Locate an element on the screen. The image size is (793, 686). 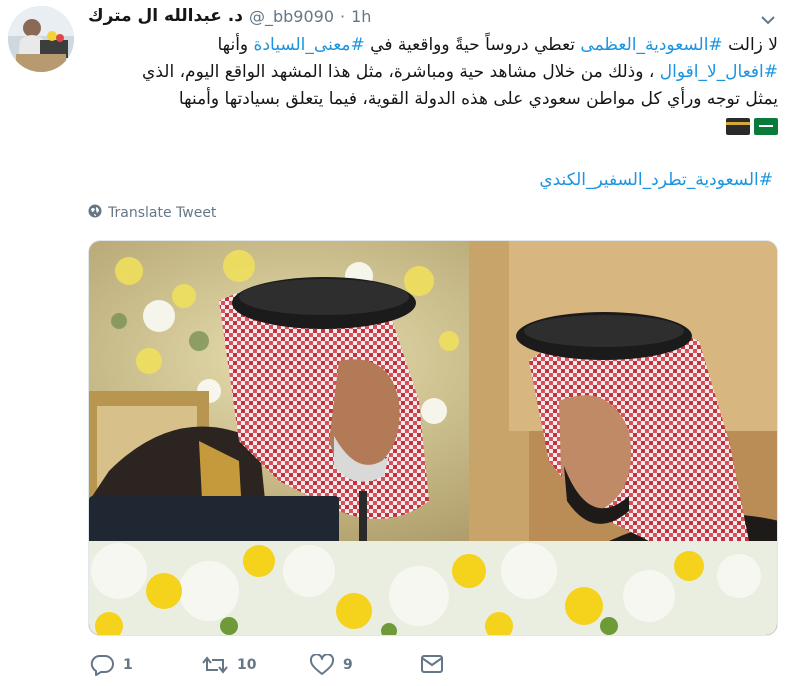
chevron-down-icon is located at coordinates (768, 17).